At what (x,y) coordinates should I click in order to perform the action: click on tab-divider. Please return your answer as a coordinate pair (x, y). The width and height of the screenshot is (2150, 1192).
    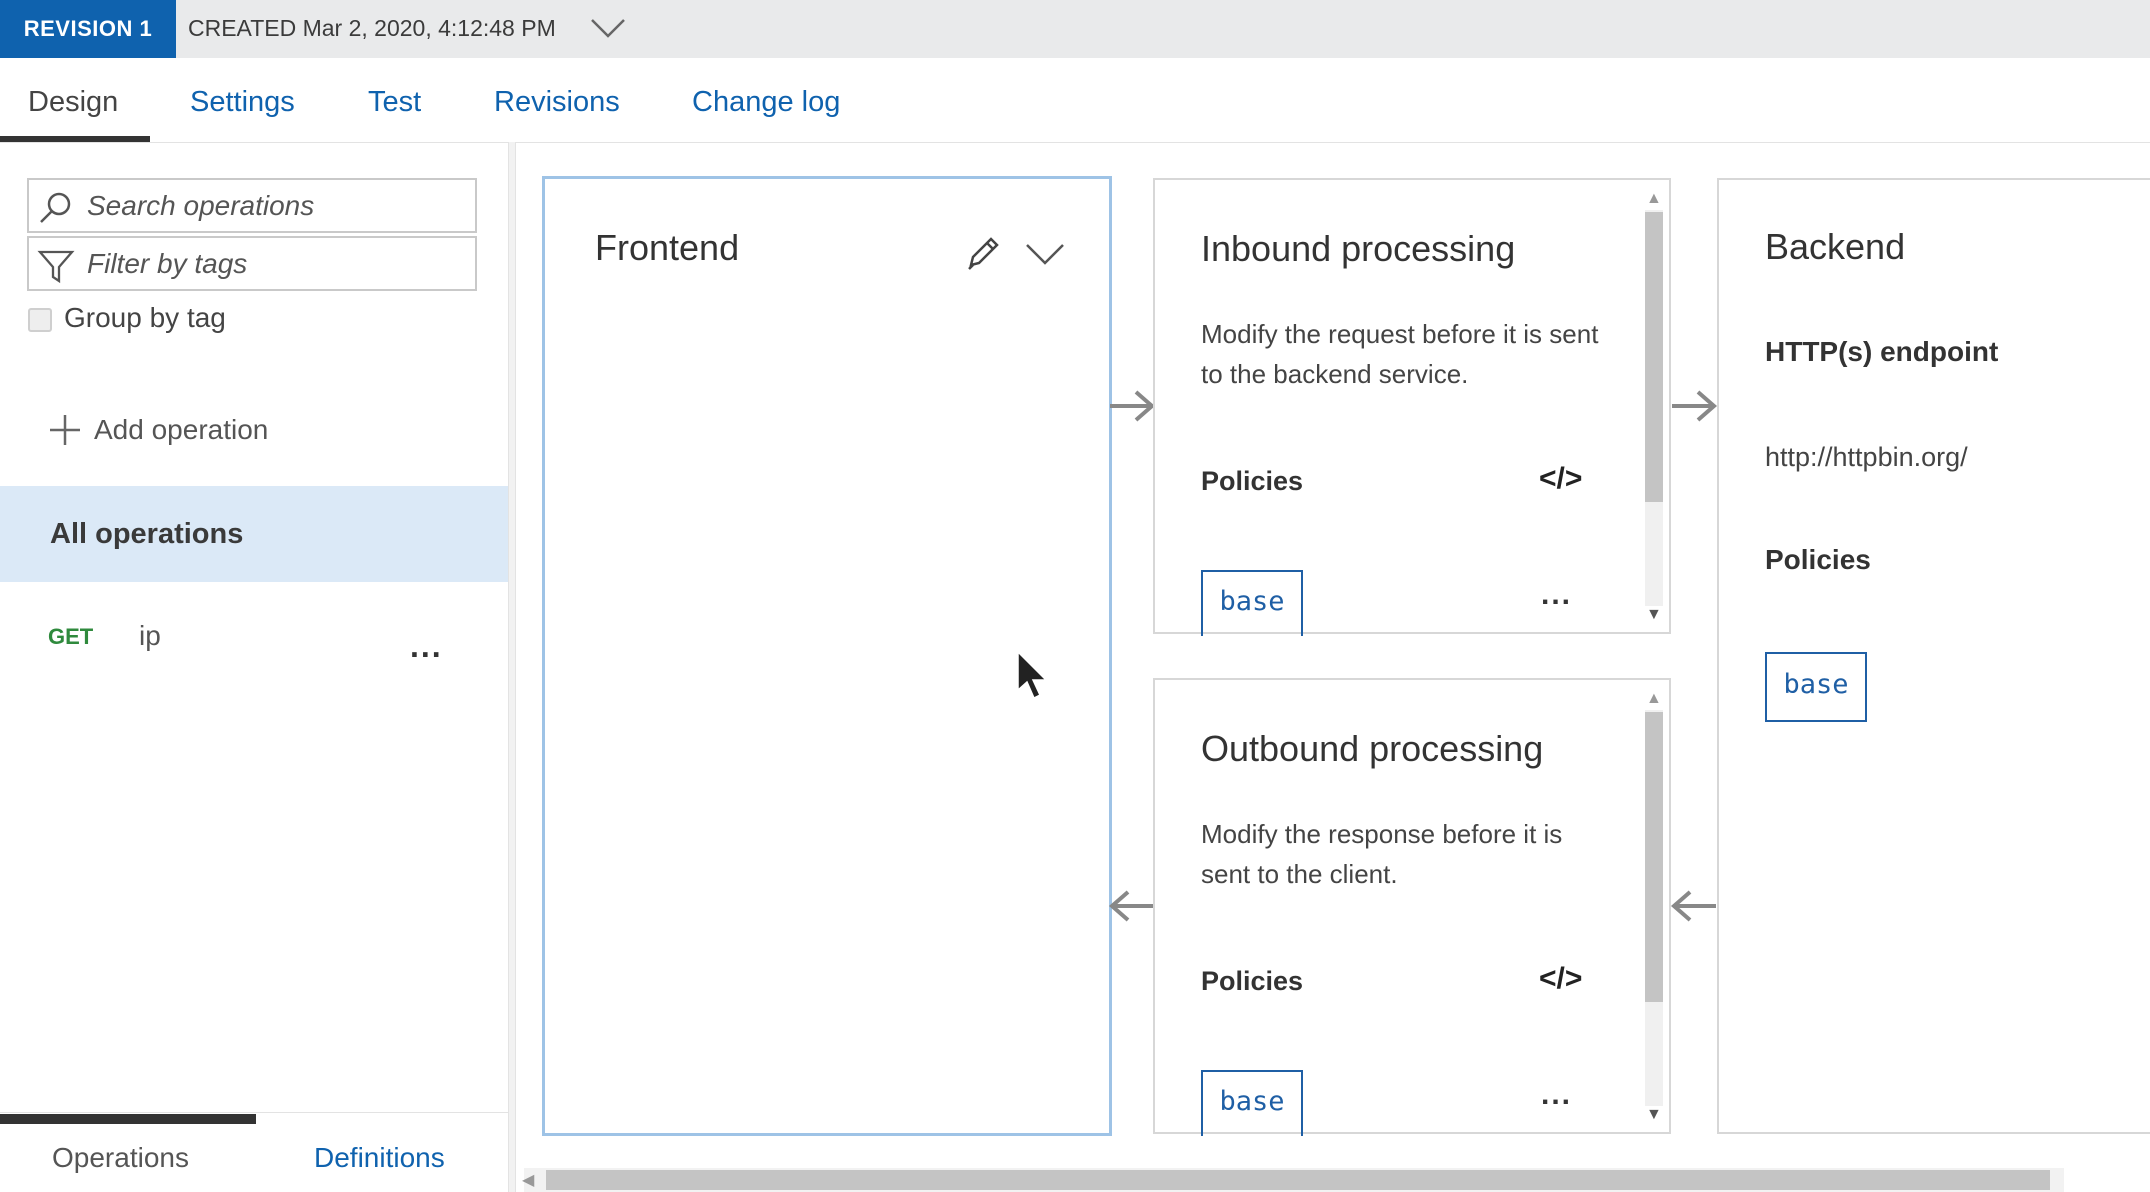
    Looking at the image, I should click on (1075, 142).